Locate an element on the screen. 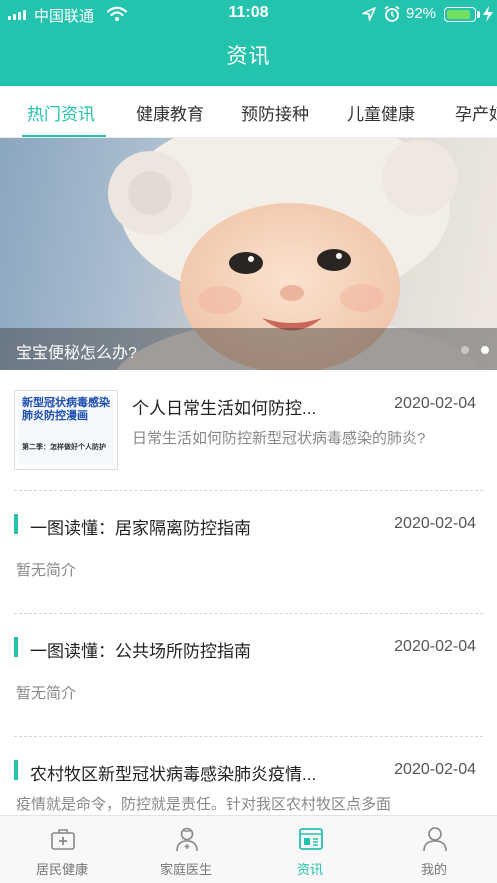 The image size is (497, 883). nav-resident-health: 居民健康 is located at coordinates (62, 849).